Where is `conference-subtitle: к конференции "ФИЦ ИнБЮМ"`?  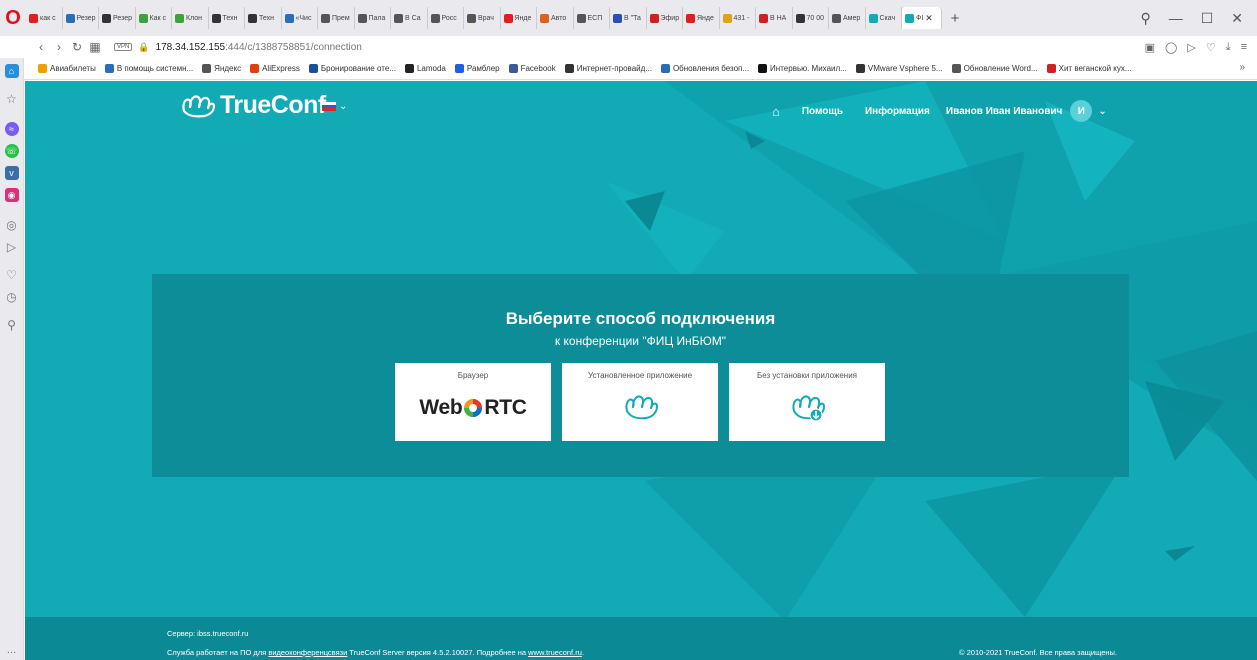
conference-subtitle: к конференции "ФИЦ ИнБЮМ" is located at coordinates (640, 341).